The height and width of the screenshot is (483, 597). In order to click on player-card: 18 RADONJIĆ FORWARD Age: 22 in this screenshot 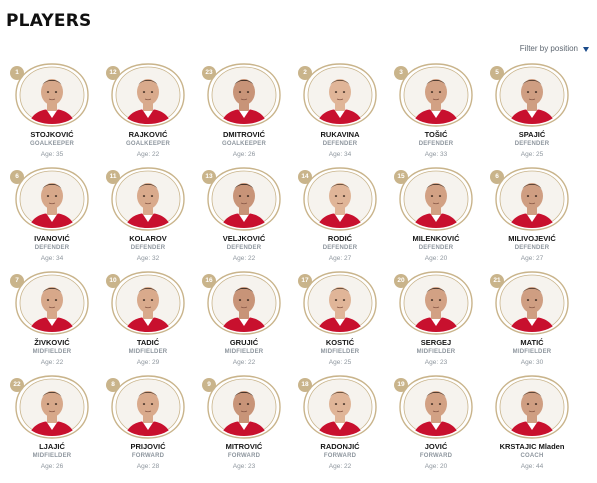, I will do `click(340, 425)`.